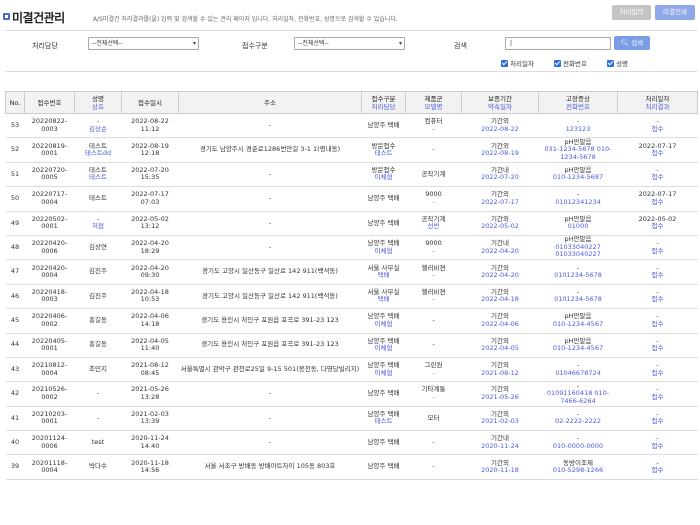  What do you see at coordinates (558, 43) in the screenshot?
I see `search-input: |` at bounding box center [558, 43].